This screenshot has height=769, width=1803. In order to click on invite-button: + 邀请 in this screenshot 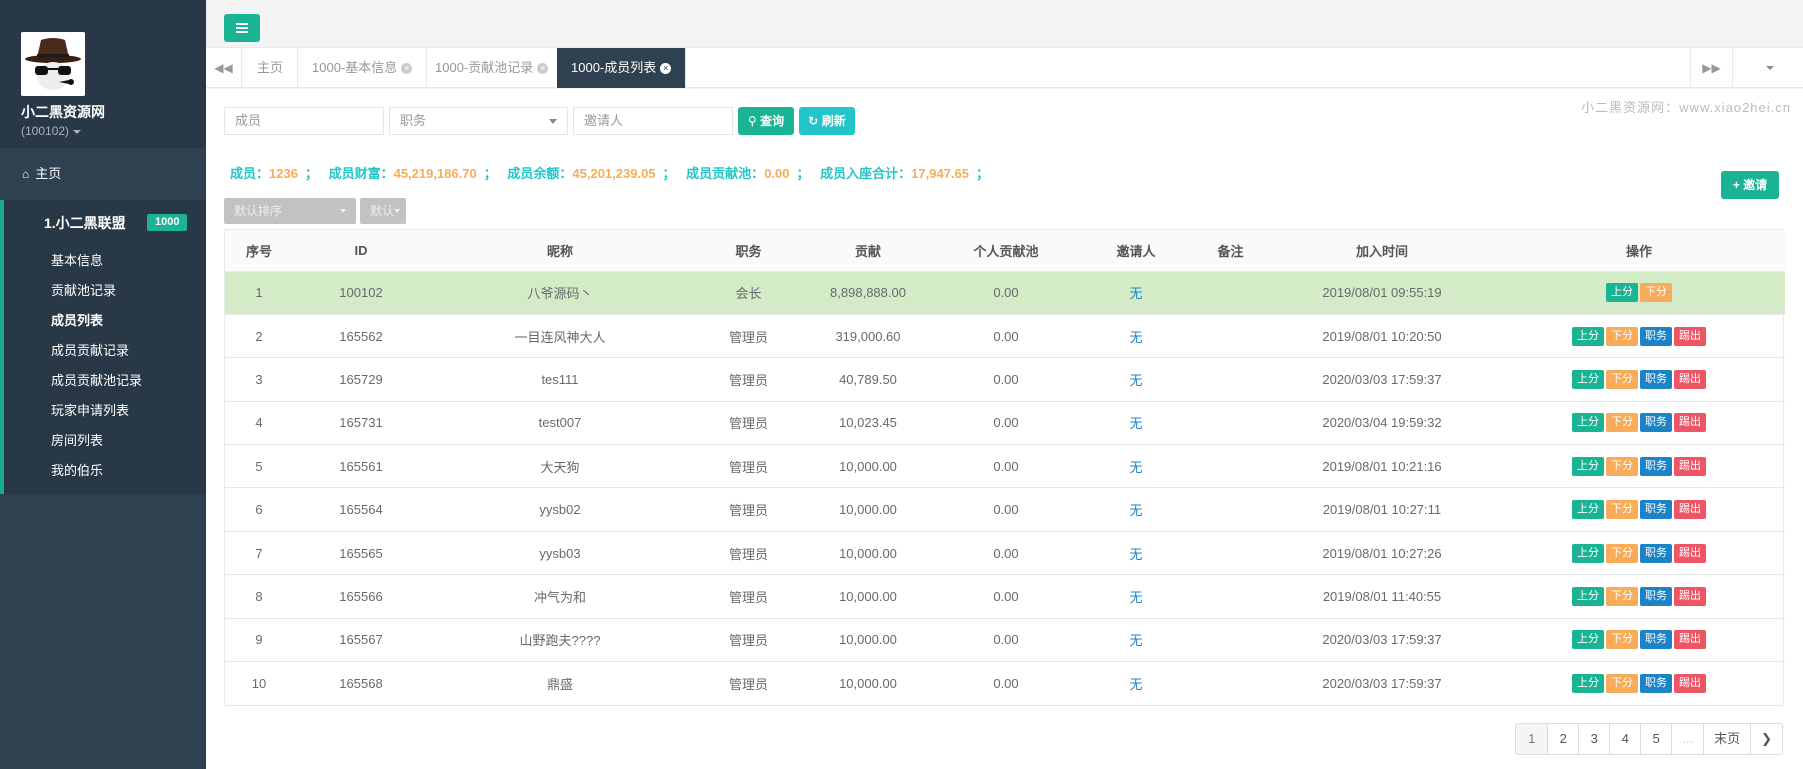, I will do `click(1750, 185)`.